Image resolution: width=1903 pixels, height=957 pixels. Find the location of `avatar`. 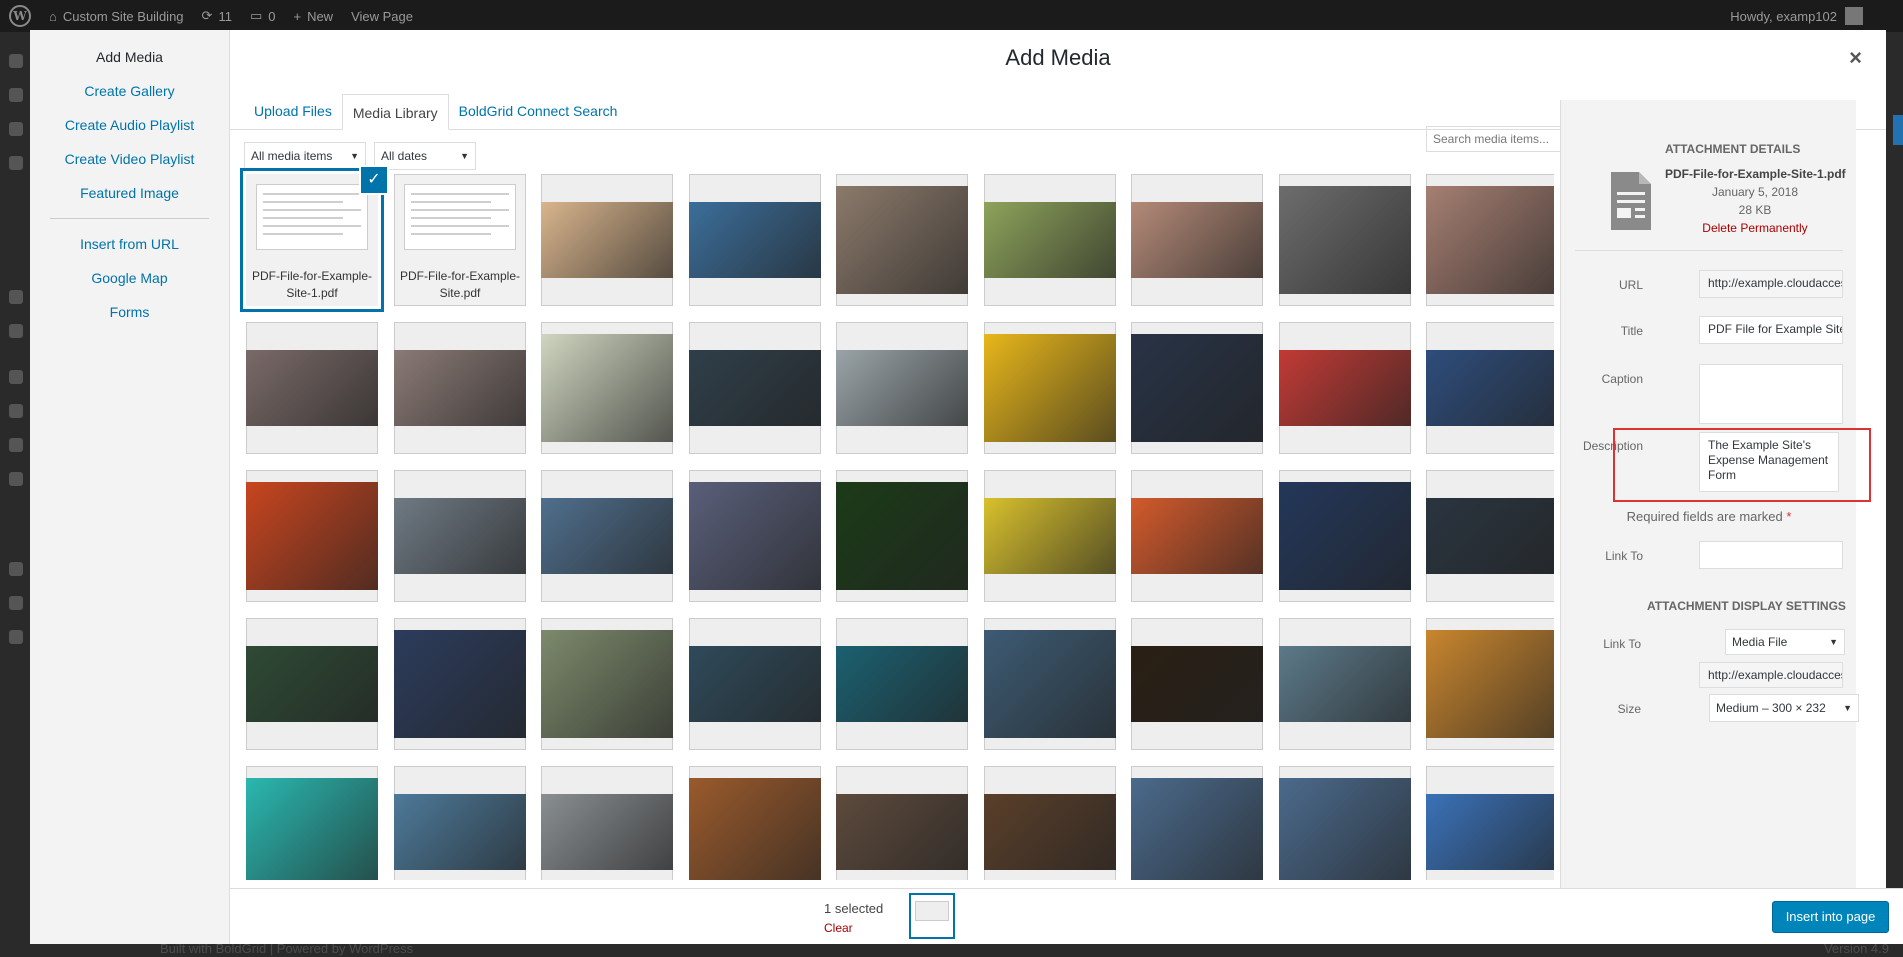

avatar is located at coordinates (1854, 16).